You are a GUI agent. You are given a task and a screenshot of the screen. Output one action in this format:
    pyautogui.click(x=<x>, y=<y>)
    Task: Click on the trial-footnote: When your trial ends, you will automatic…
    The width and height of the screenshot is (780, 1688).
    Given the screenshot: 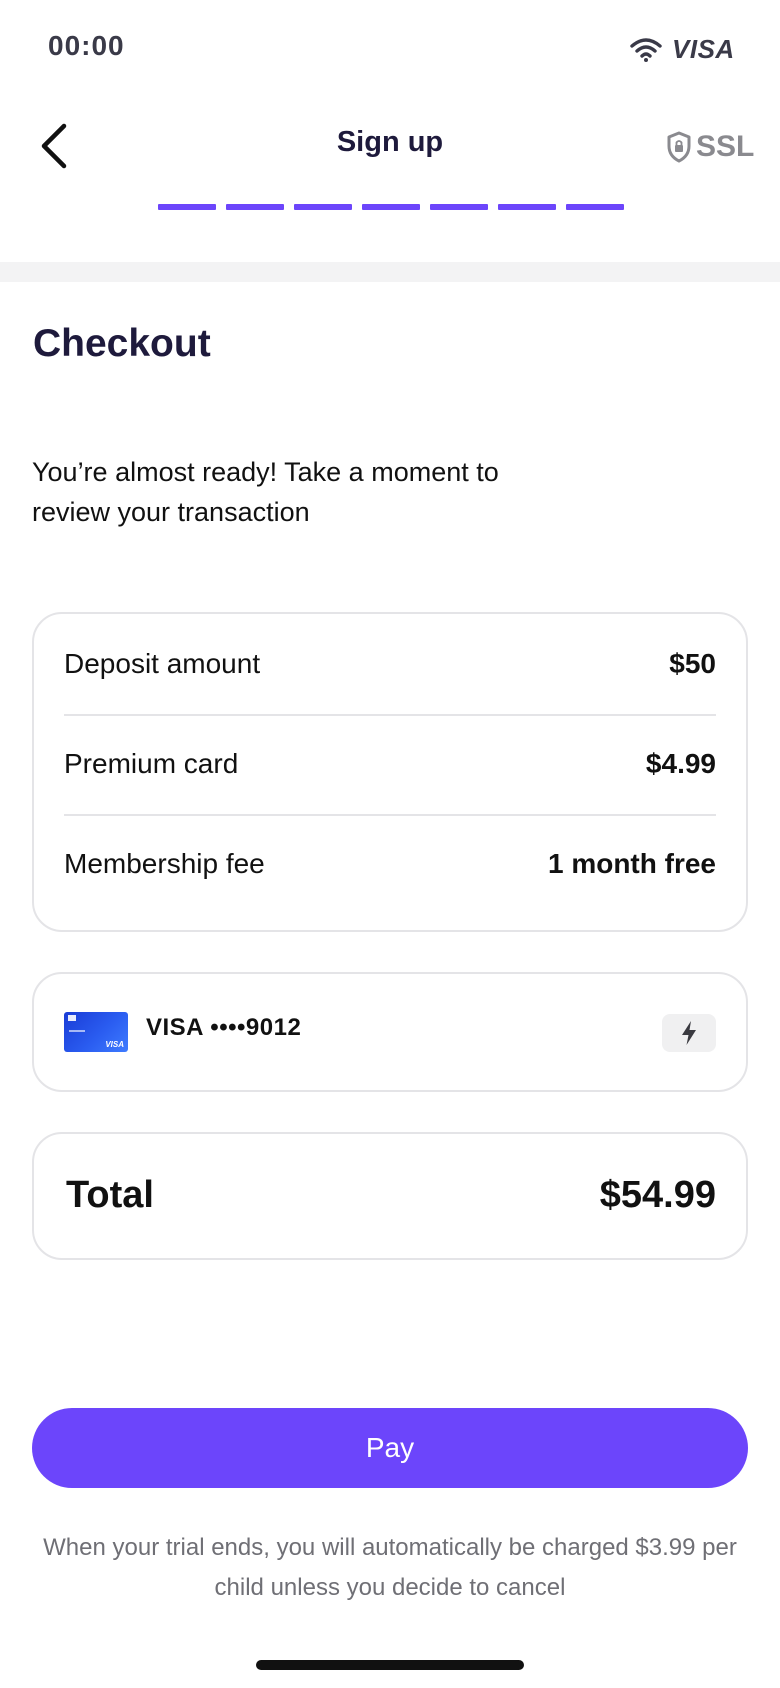 What is the action you would take?
    pyautogui.click(x=390, y=1567)
    